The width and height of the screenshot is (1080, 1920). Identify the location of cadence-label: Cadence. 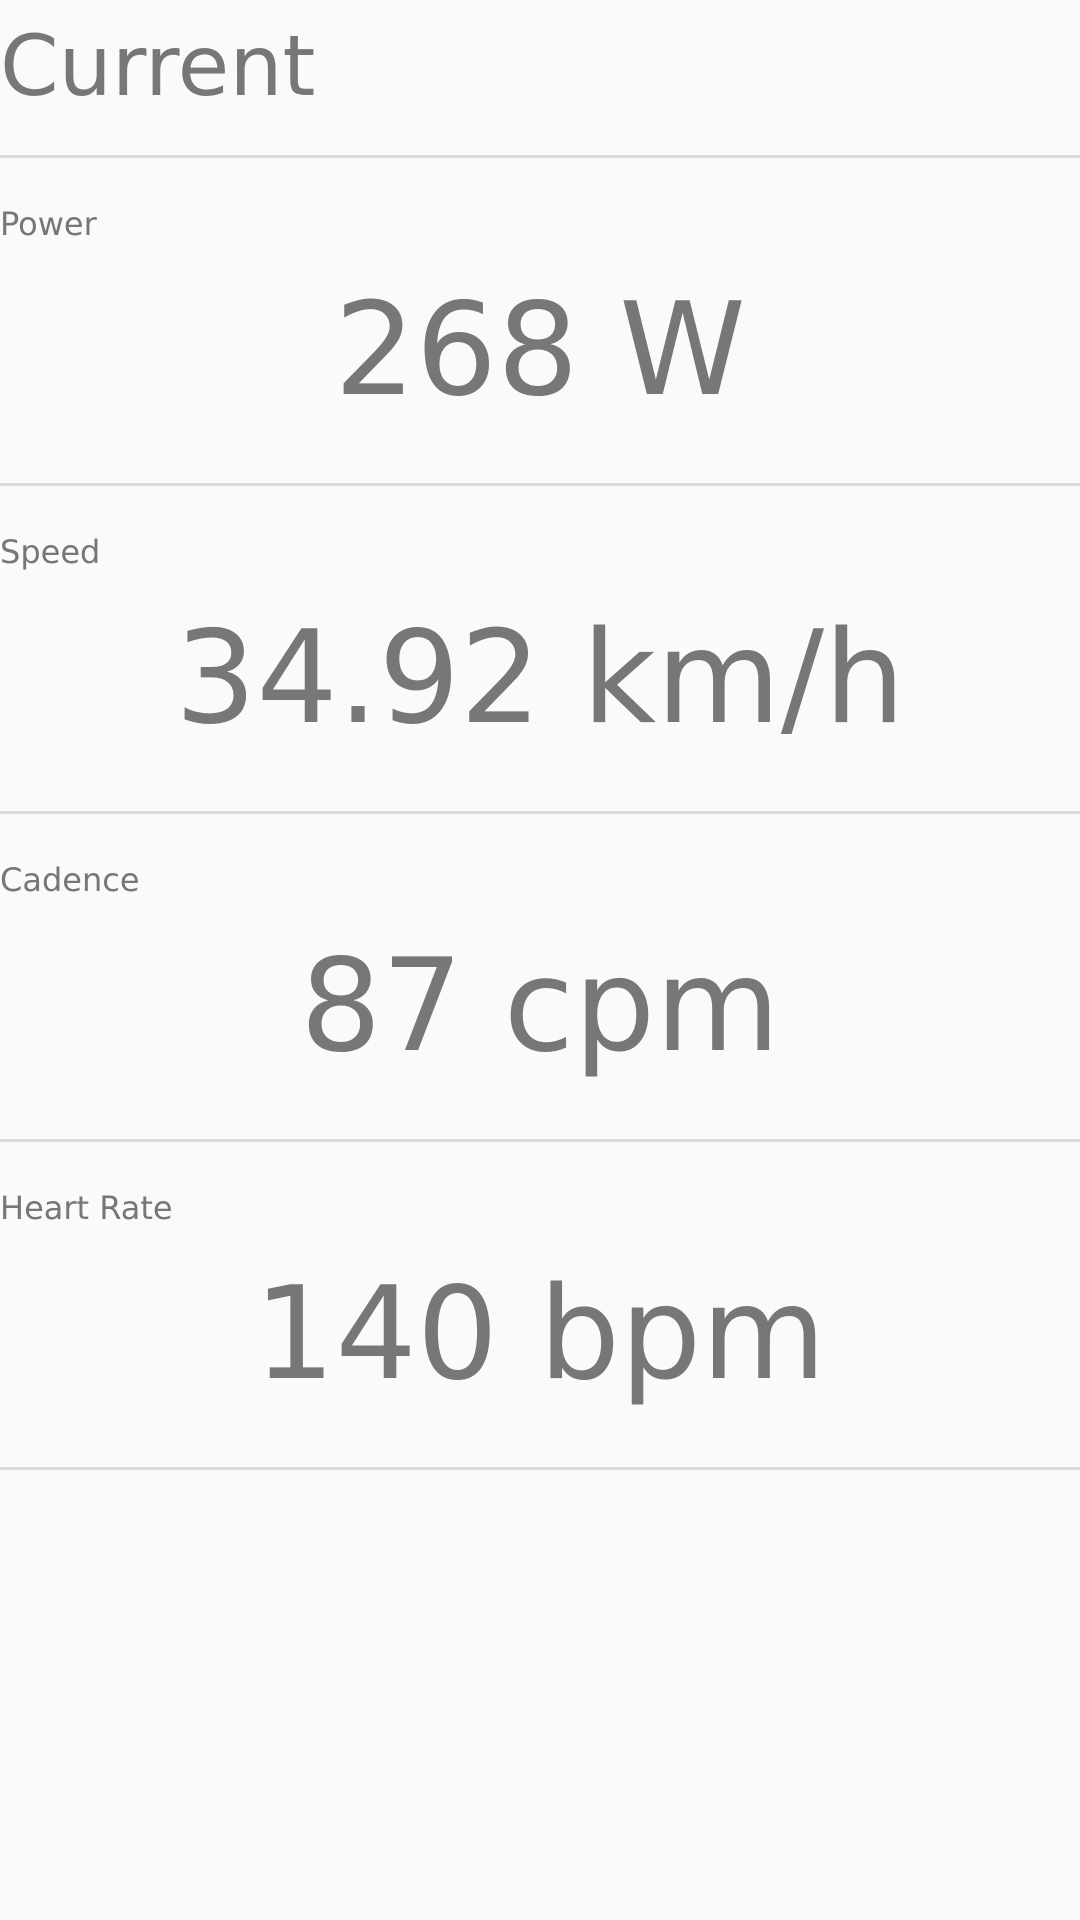
(70, 880).